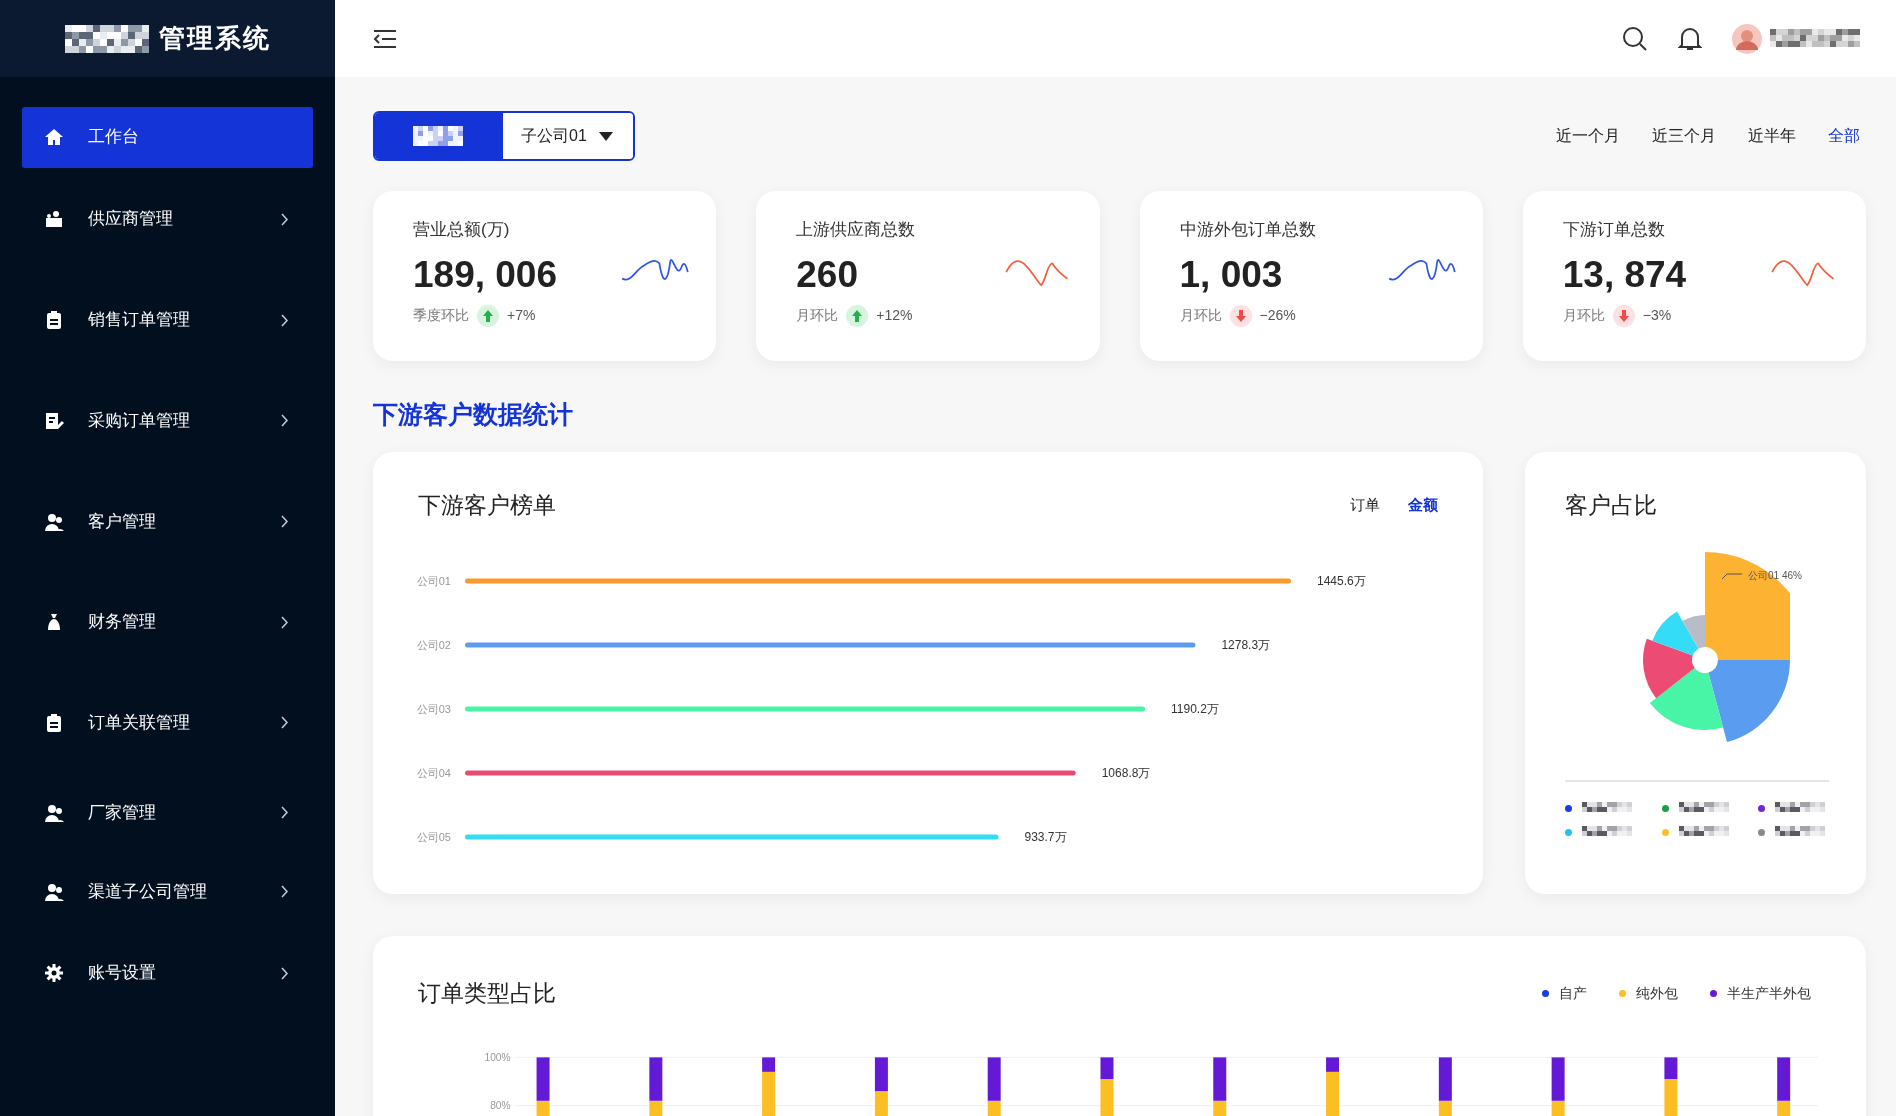 The image size is (1896, 1116). What do you see at coordinates (500, 1105) in the screenshot?
I see `axis-label: 80%` at bounding box center [500, 1105].